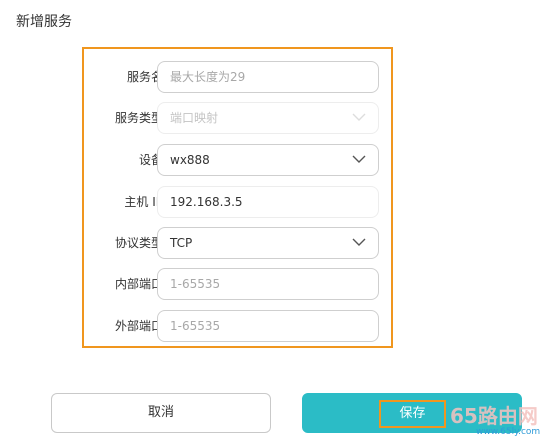  I want to click on protocol-select: TCP, so click(268, 243).